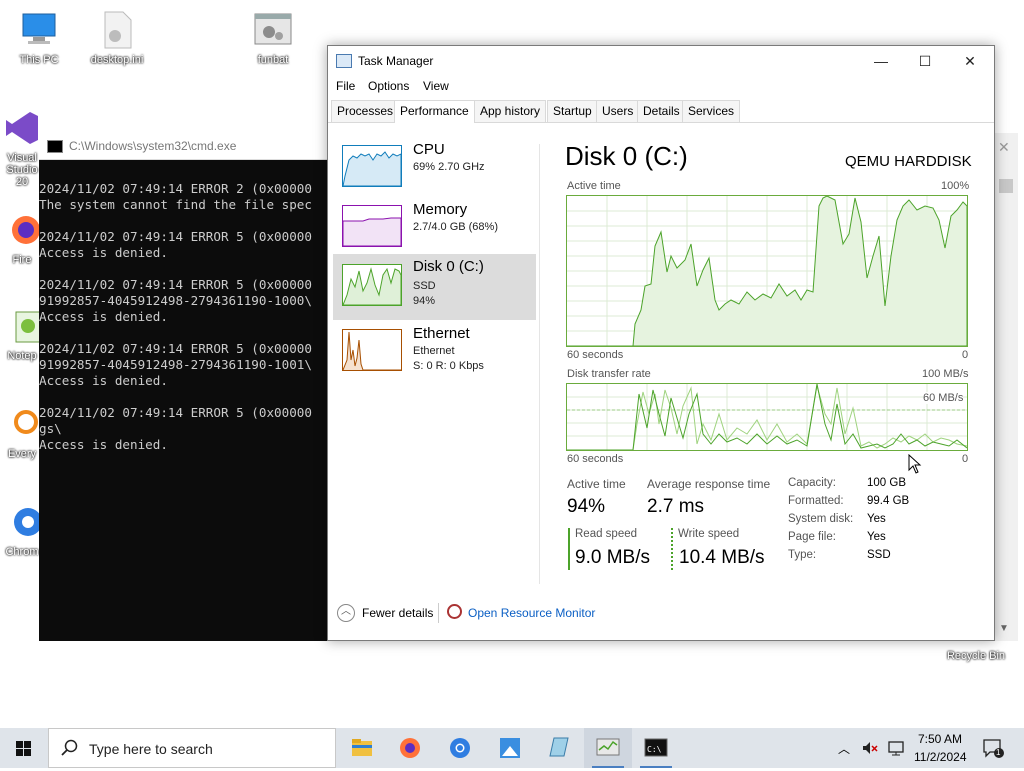 The height and width of the screenshot is (771, 1024). Describe the element at coordinates (816, 501) in the screenshot. I see `prop-formatted-label: Formatted:` at that location.